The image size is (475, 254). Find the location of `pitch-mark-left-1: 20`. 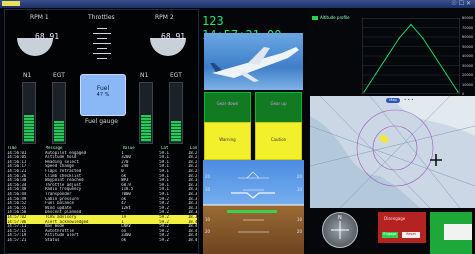

pitch-mark-left-1: 20 is located at coordinates (208, 176).